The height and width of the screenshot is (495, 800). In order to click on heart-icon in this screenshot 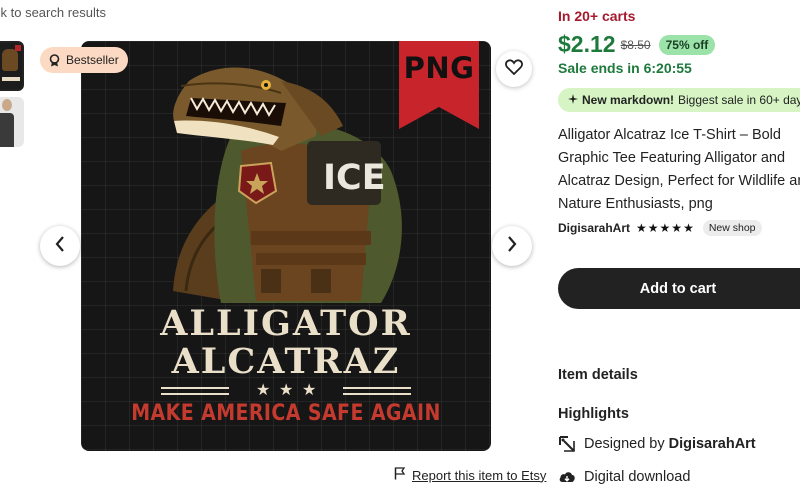, I will do `click(514, 69)`.